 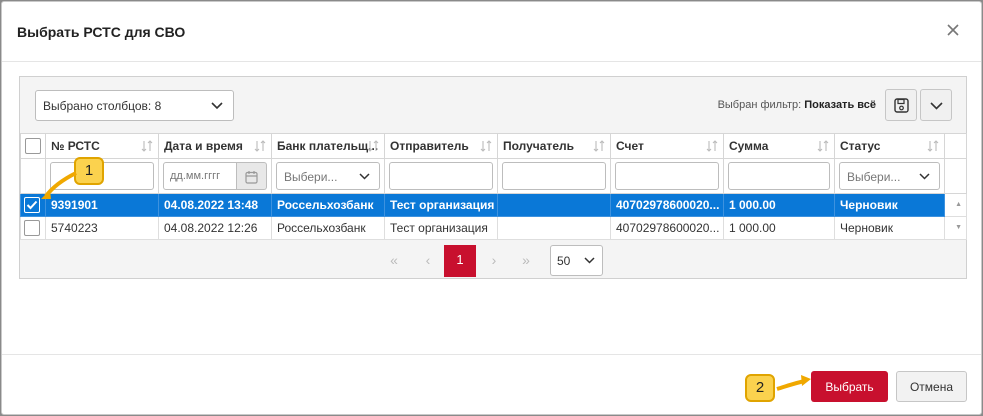 I want to click on check-icon, so click(x=32, y=205).